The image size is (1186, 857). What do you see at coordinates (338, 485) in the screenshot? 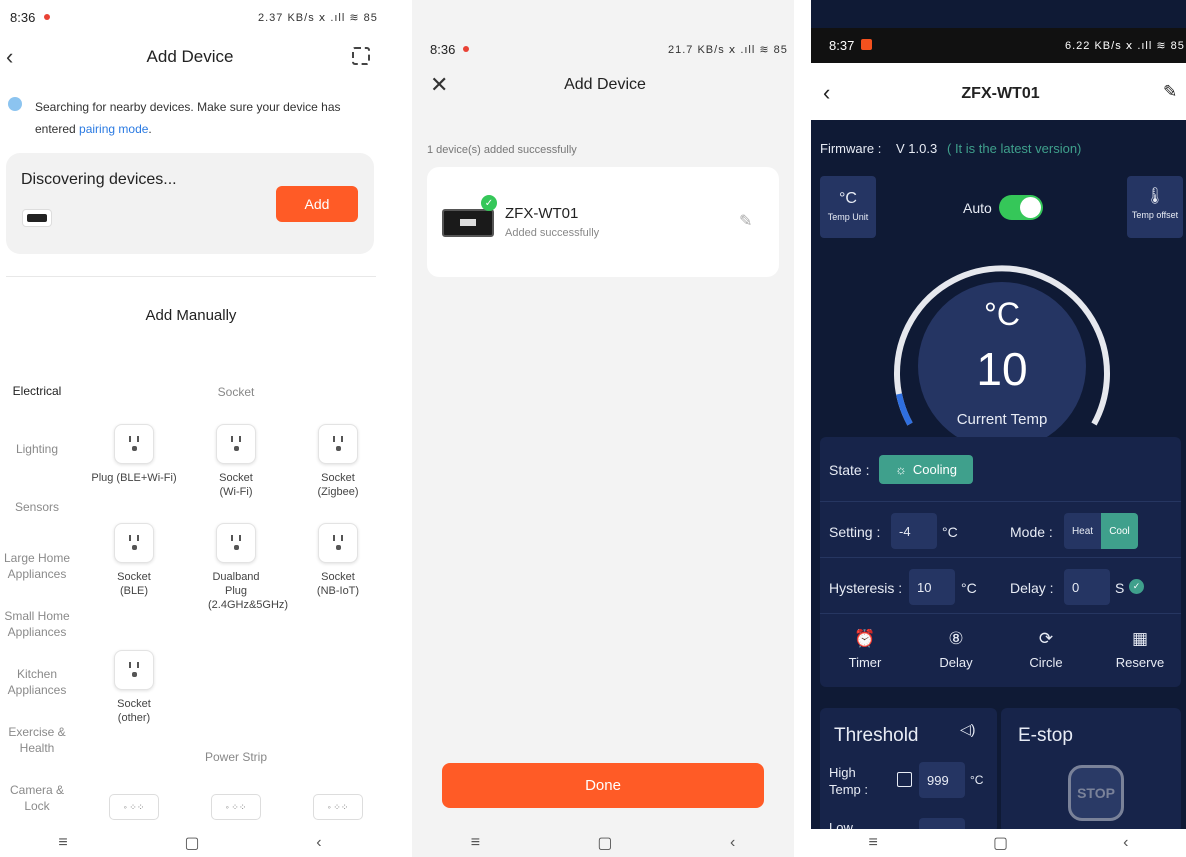
I see `device-label: Socket (Zigbee)` at bounding box center [338, 485].